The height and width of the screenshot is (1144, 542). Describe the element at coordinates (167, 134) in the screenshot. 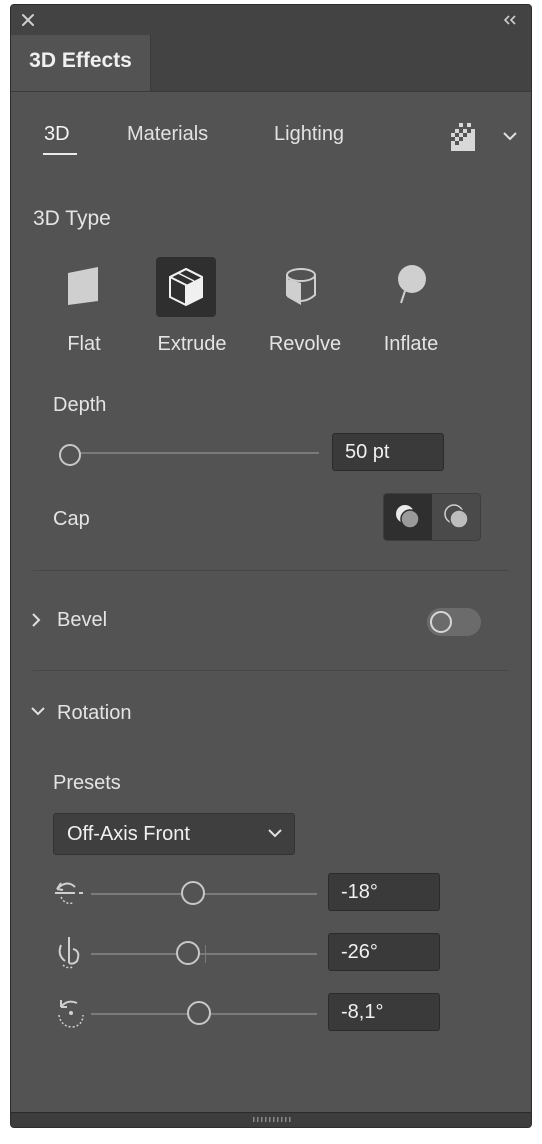

I see `subtab-materials: Materials` at that location.